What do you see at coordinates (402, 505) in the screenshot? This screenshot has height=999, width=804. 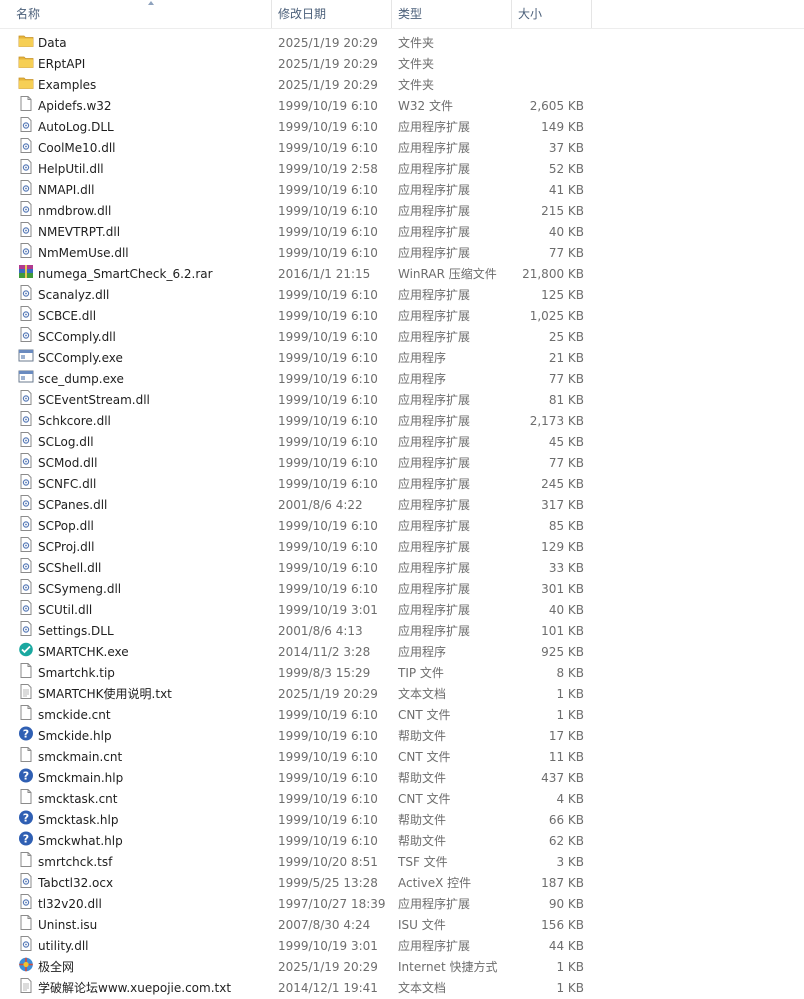 I see `file-row: SCPanes.dll 2001/8/6 4:22 应用程序扩展 317 KB` at bounding box center [402, 505].